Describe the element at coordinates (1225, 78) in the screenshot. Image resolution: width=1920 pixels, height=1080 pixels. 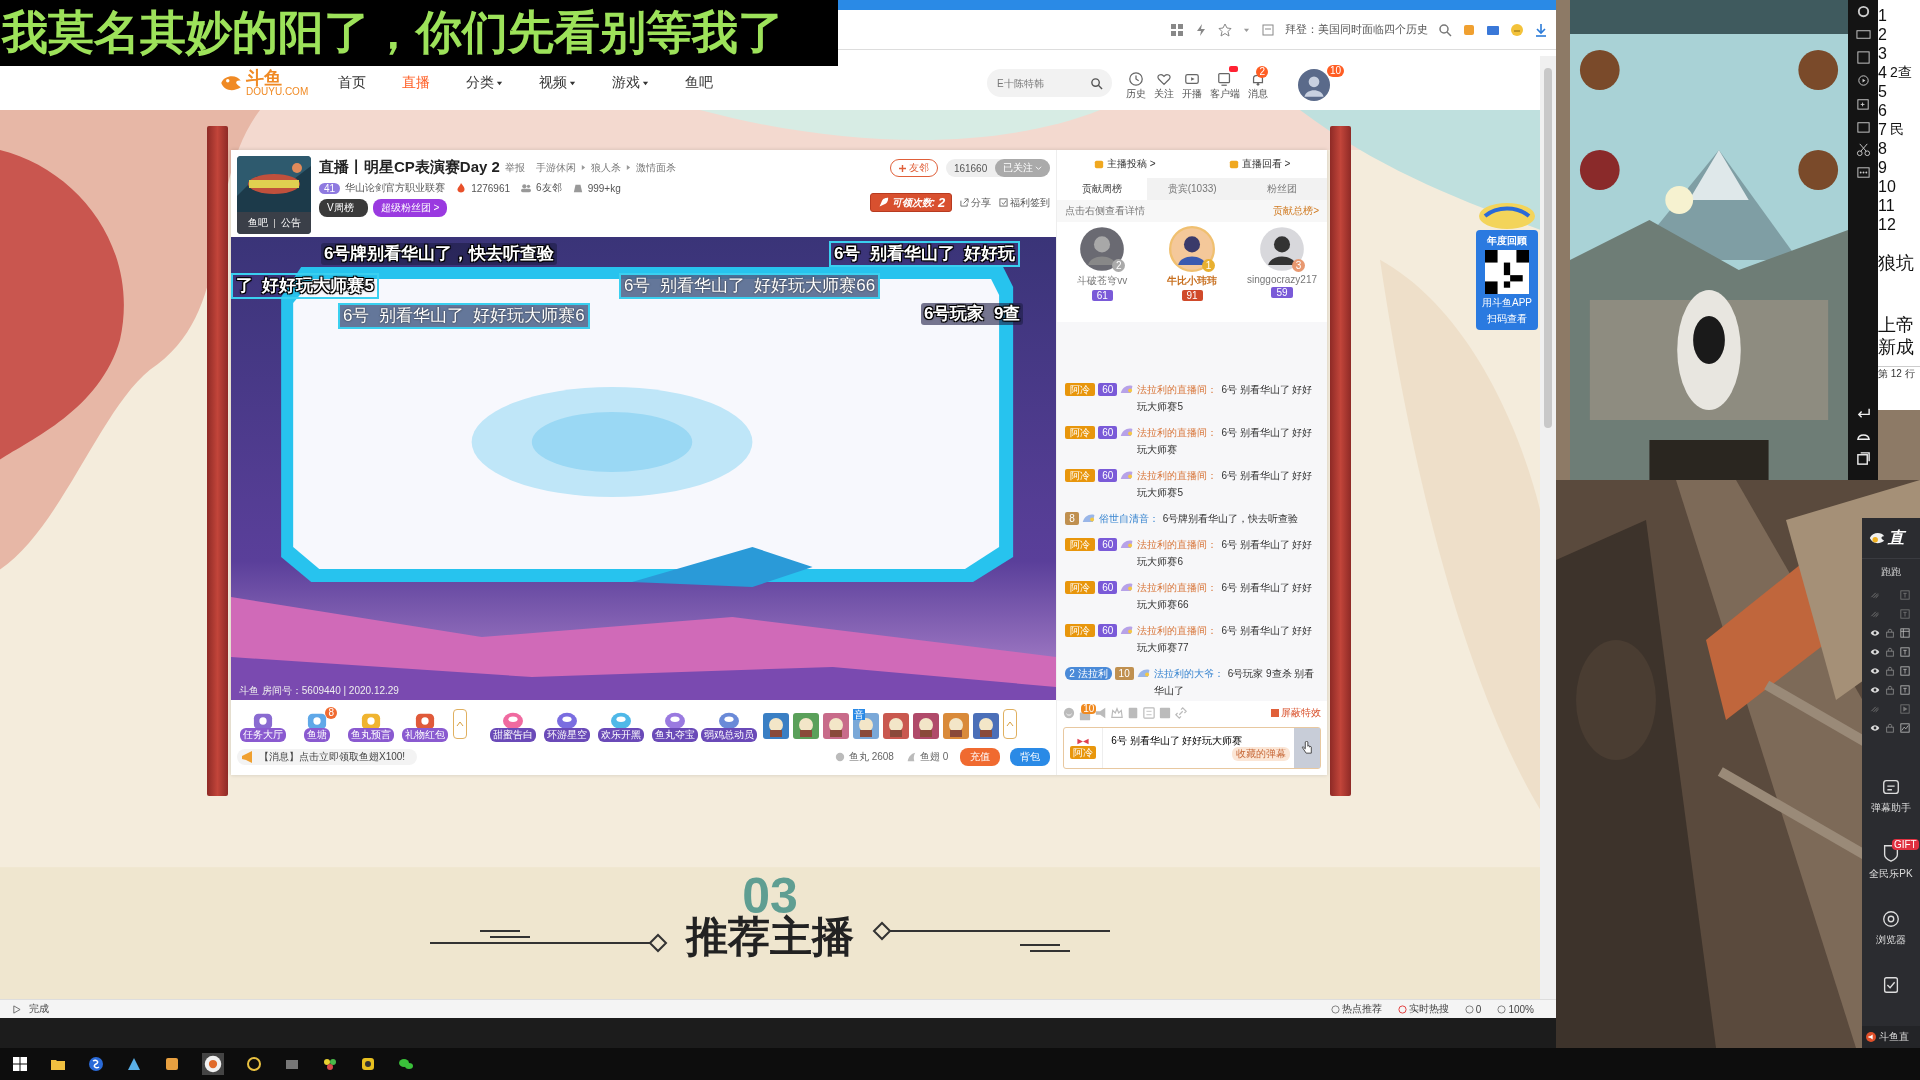
I see `monitor-icon` at that location.